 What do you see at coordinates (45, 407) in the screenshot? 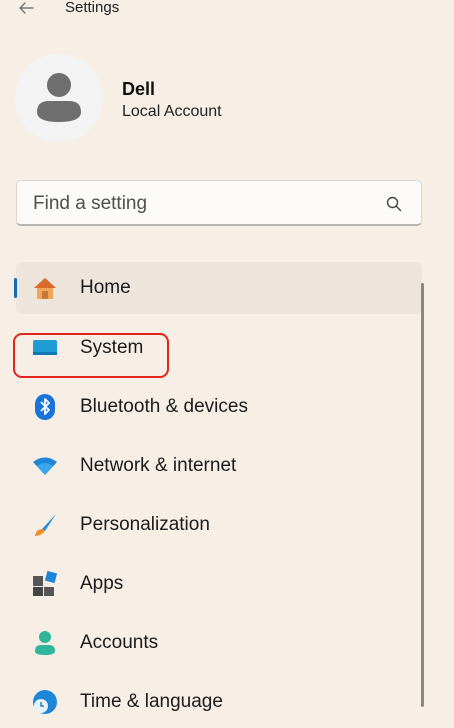
I see `bluetooth-icon` at bounding box center [45, 407].